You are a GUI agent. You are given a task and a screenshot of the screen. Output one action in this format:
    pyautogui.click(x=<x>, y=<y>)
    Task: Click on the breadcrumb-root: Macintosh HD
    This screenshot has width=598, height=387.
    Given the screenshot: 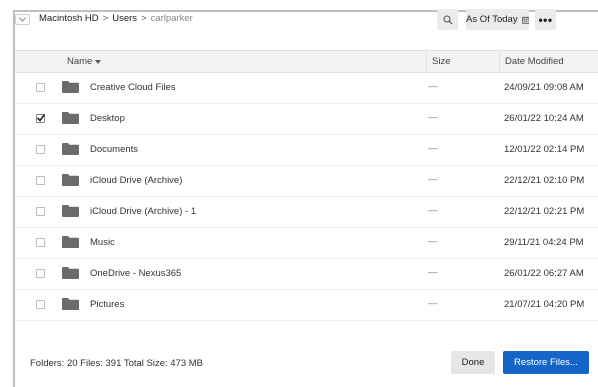 What is the action you would take?
    pyautogui.click(x=69, y=18)
    